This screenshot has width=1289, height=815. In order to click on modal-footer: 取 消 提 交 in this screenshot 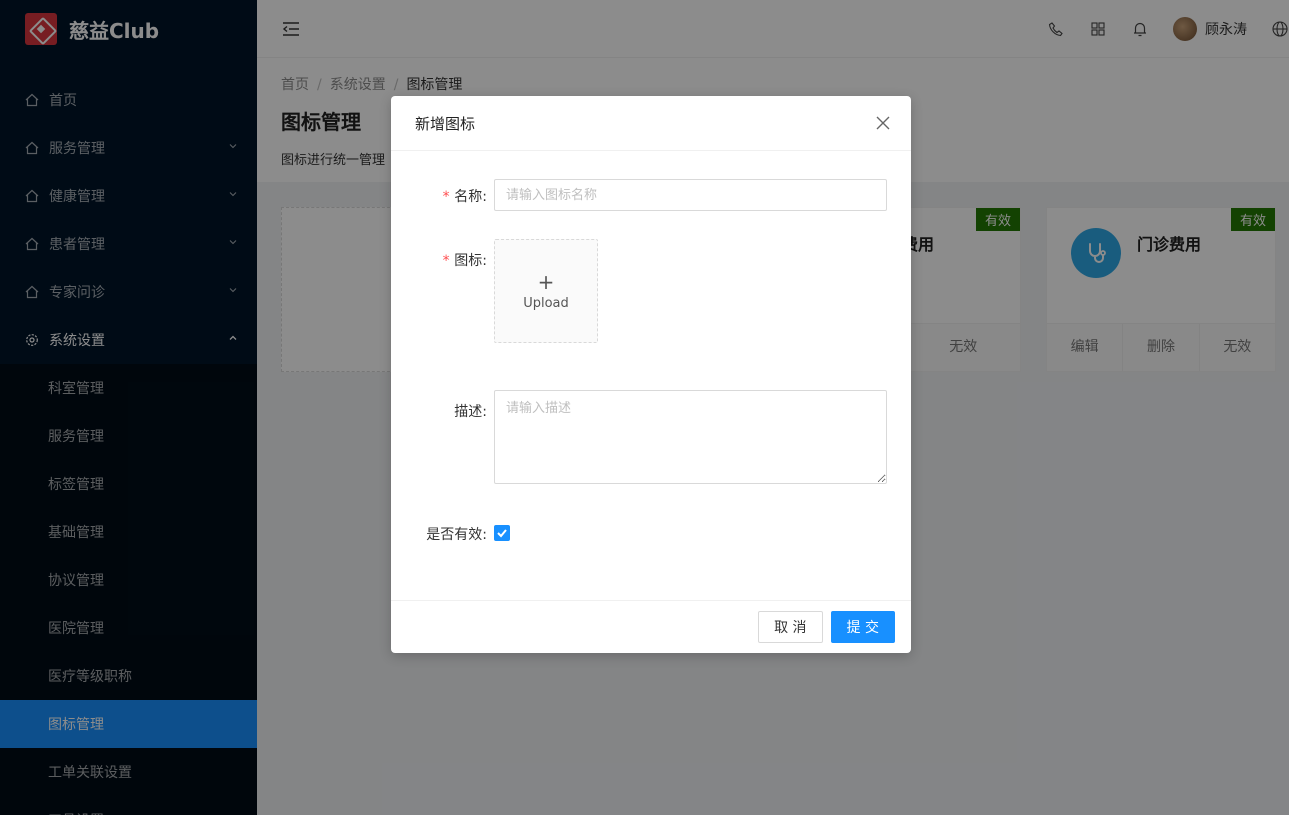, I will do `click(651, 626)`.